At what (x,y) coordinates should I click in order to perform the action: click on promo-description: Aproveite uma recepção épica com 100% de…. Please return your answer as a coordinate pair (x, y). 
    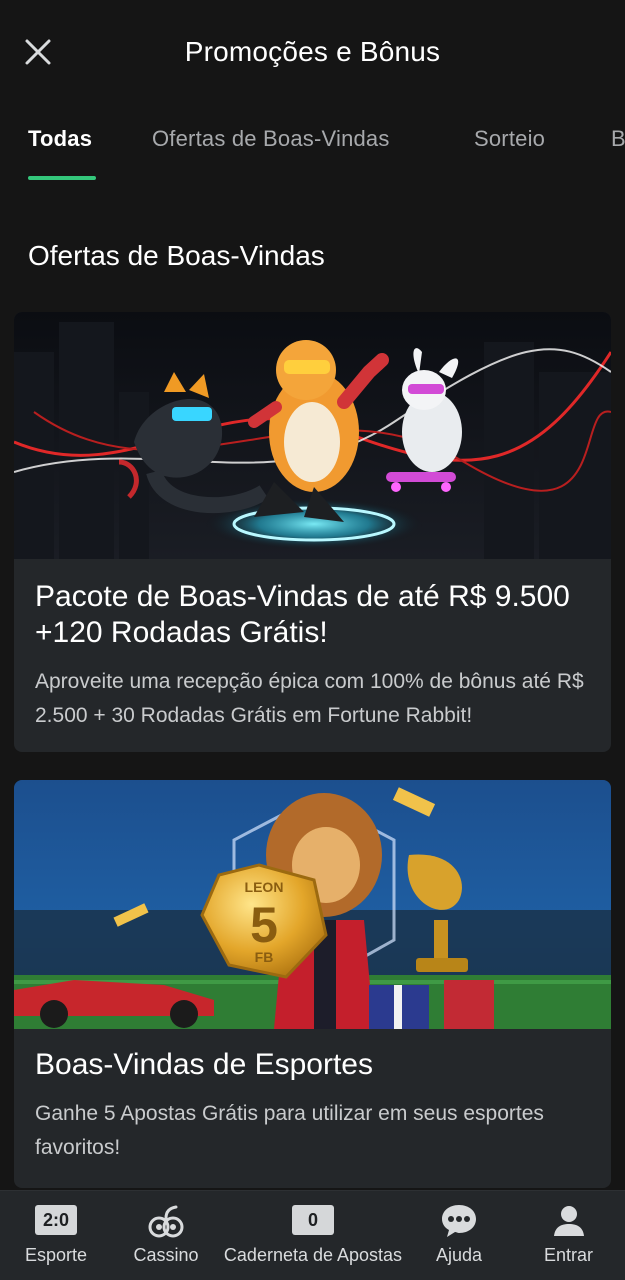
    Looking at the image, I should click on (309, 698).